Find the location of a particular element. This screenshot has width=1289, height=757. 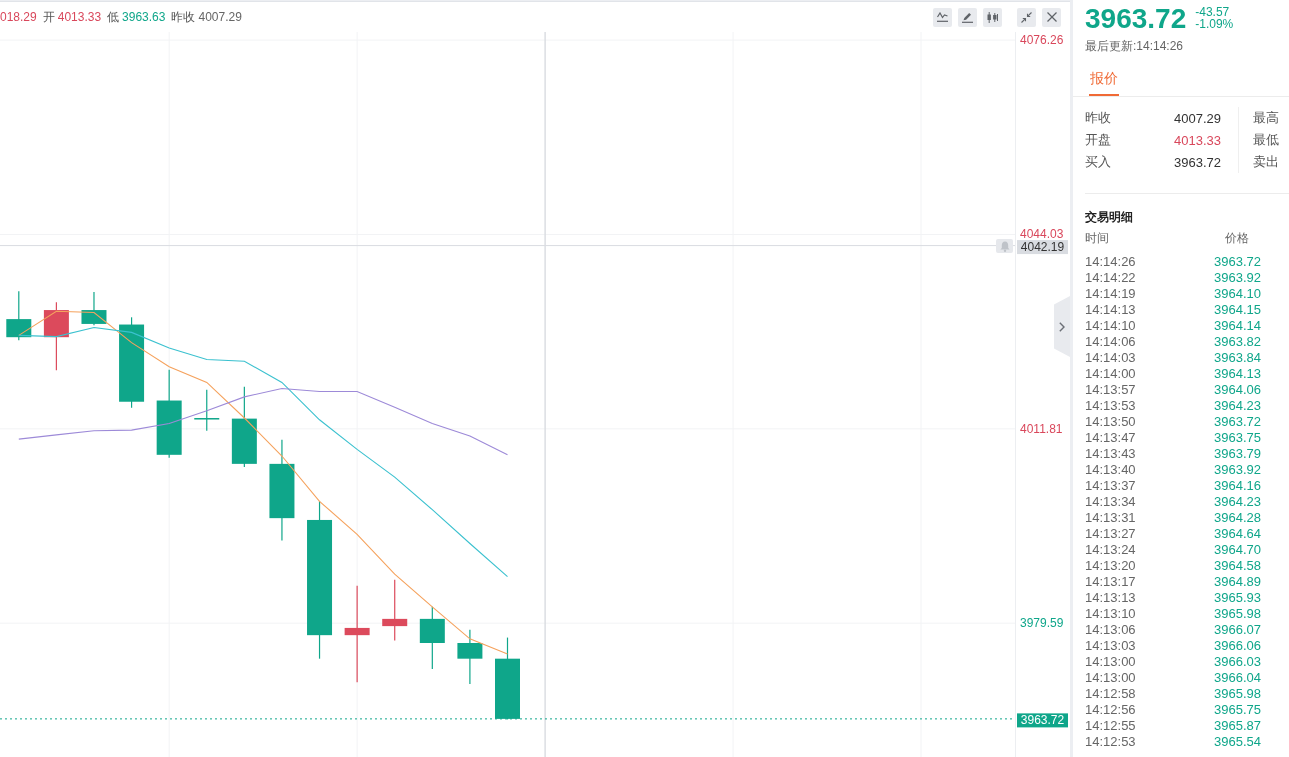

quote-label: 昨收 is located at coordinates (1098, 118).